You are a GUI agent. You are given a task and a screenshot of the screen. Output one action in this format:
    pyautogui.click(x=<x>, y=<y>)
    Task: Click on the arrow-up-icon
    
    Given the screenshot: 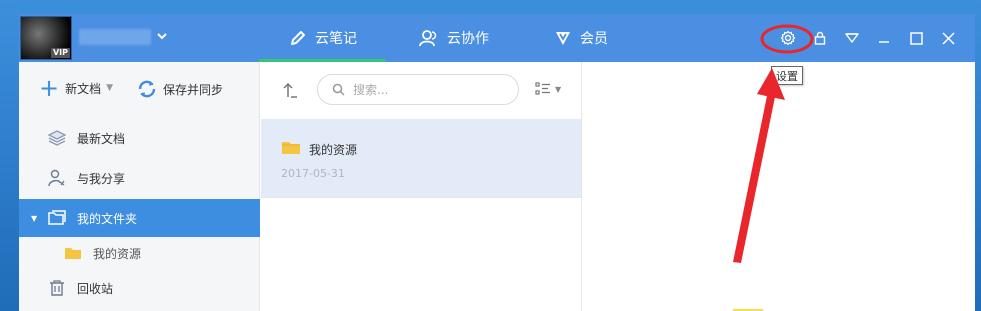 What is the action you would take?
    pyautogui.click(x=290, y=90)
    